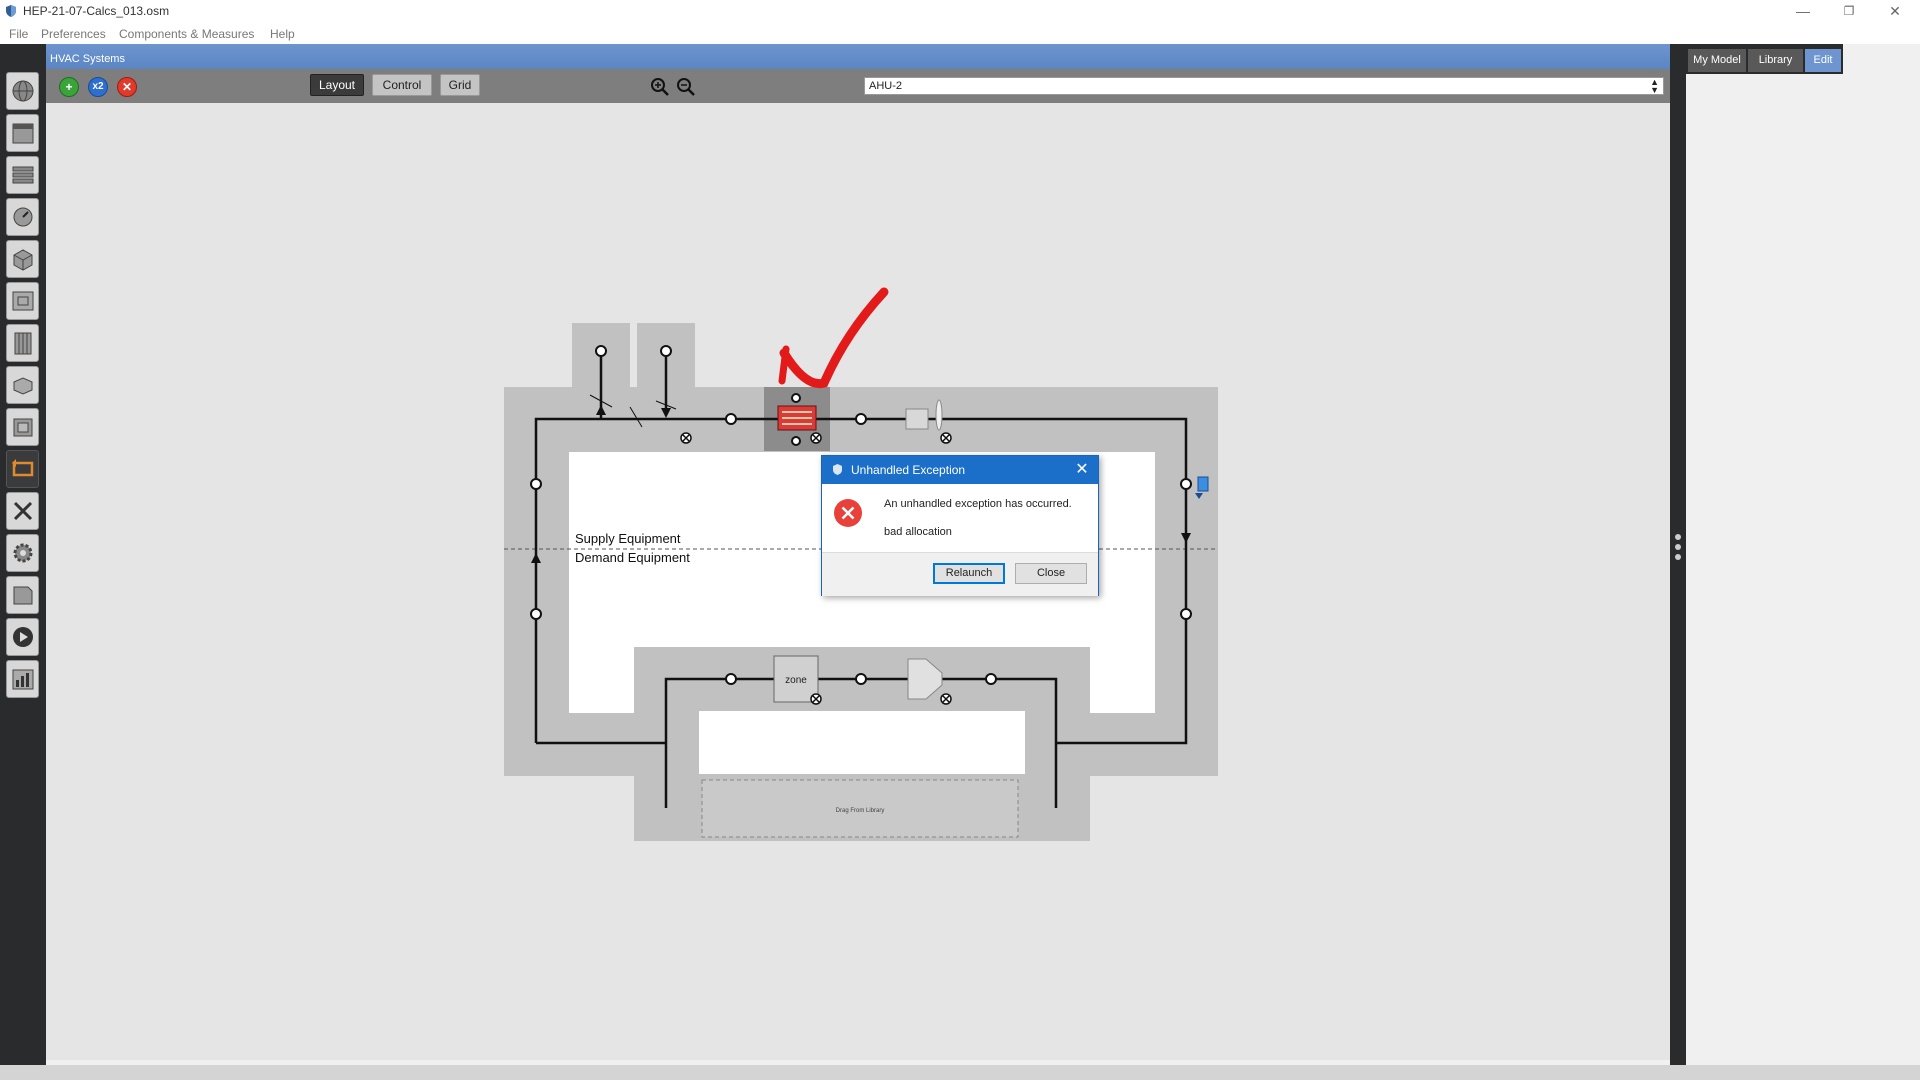 The height and width of the screenshot is (1080, 1920). I want to click on rail-schedules-button, so click(22, 133).